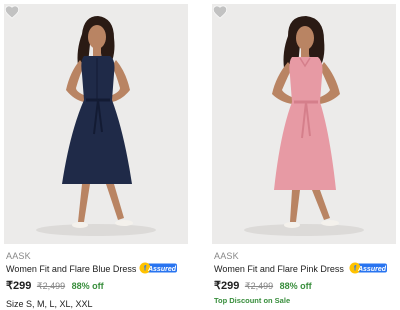 Image resolution: width=400 pixels, height=310 pixels. Describe the element at coordinates (49, 304) in the screenshot. I see `size-options: Size S, M, L, XL, XXL` at that location.